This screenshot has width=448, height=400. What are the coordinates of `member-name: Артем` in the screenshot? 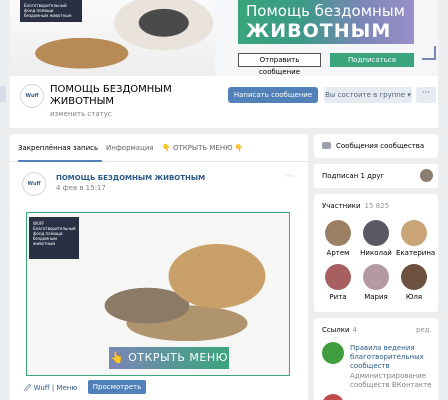 It's located at (338, 253).